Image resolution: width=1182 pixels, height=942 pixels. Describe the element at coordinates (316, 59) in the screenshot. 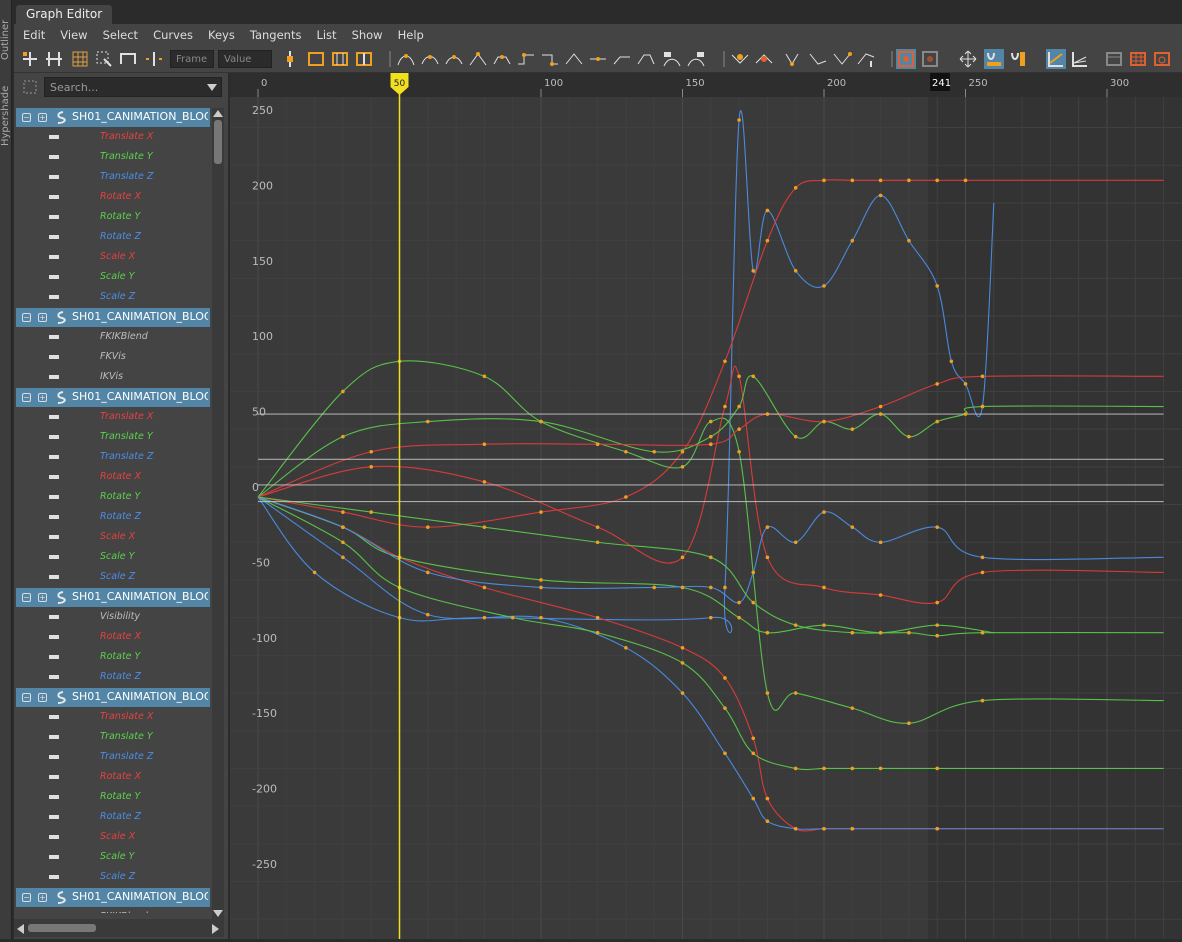

I see `frame-all-icon` at that location.